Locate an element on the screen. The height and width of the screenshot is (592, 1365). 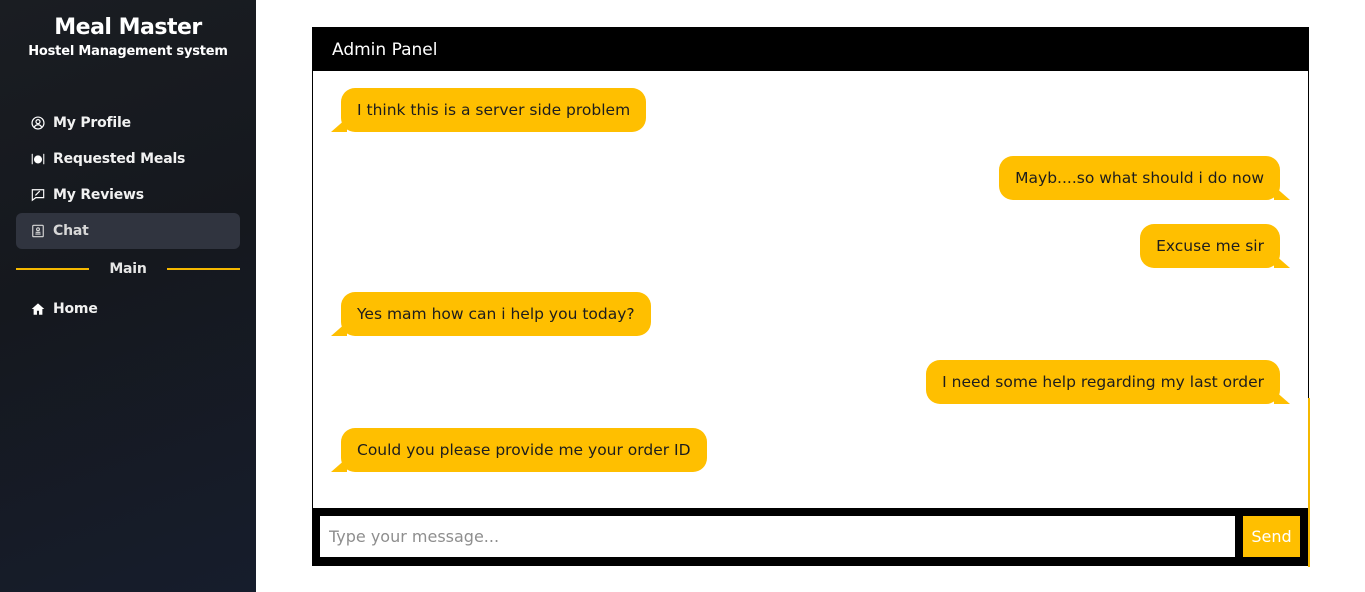
sidebar-item-home: Home is located at coordinates (128, 309).